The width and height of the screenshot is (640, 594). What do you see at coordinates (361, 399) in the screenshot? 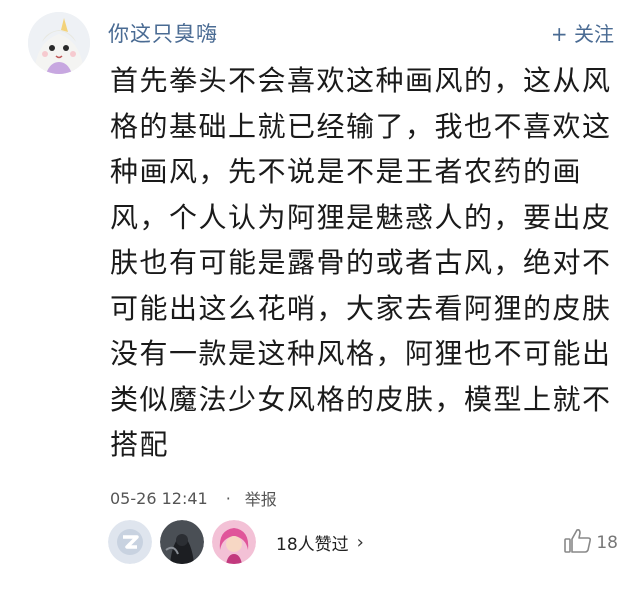
I see `post-line: 类似魔法少女风格的皮肤，模型上就不` at bounding box center [361, 399].